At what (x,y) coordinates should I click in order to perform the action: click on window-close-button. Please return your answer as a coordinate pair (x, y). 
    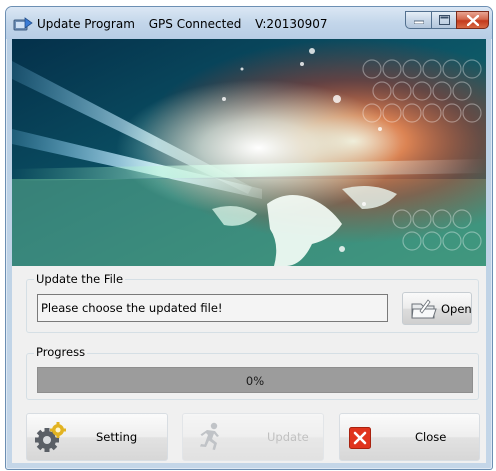
    Looking at the image, I should click on (472, 20).